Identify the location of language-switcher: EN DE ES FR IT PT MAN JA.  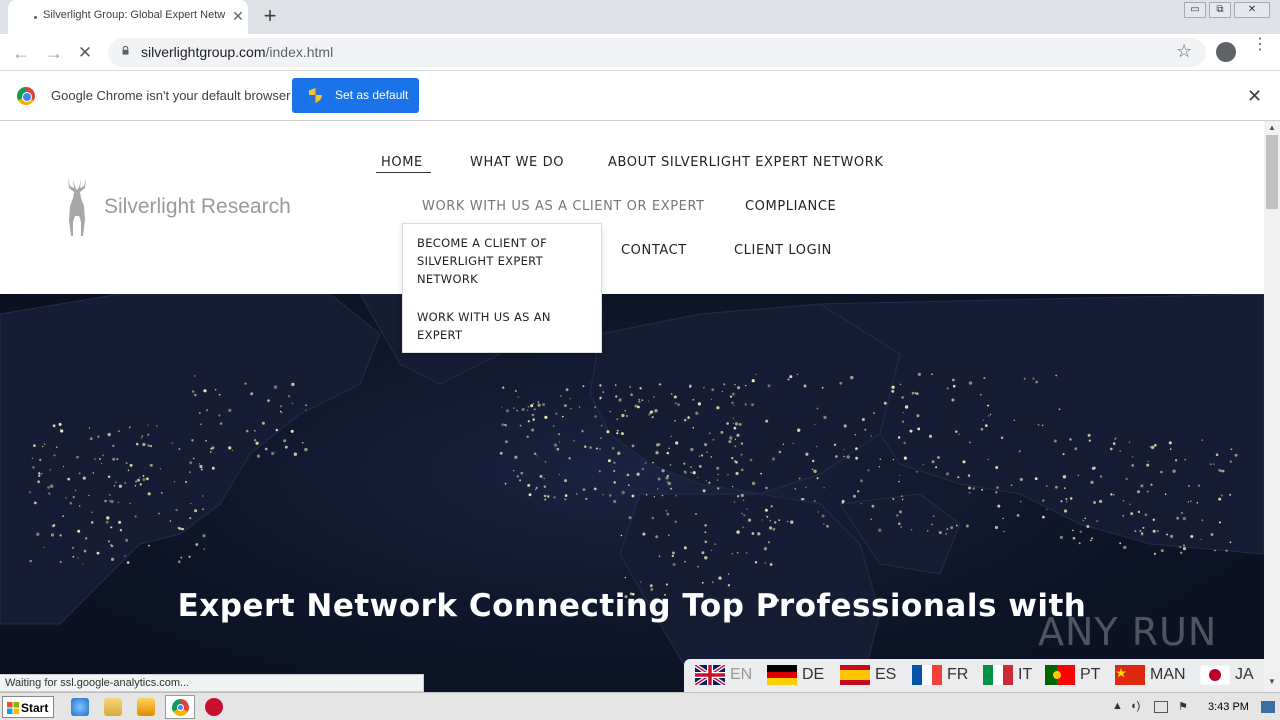
(974, 675).